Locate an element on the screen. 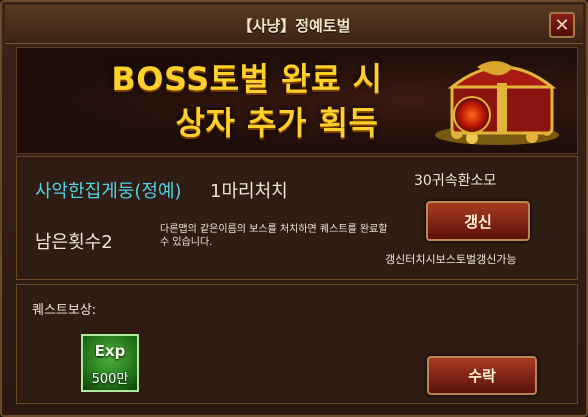  close-icon: ✕ is located at coordinates (562, 25).